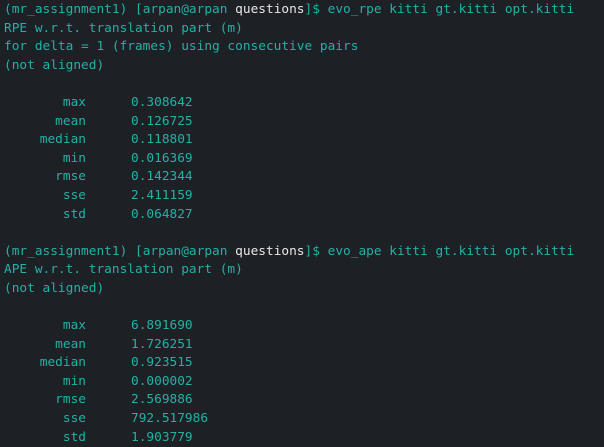 The height and width of the screenshot is (447, 604). What do you see at coordinates (162, 437) in the screenshot?
I see `stat-value: 1.903779` at bounding box center [162, 437].